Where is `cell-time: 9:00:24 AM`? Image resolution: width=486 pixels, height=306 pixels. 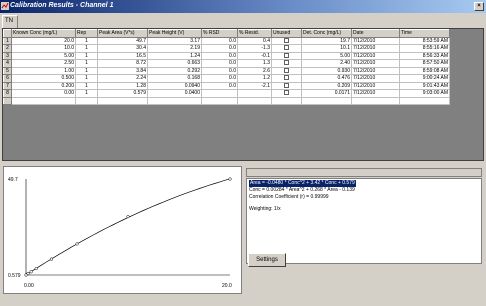
cell-time: 9:00:24 AM is located at coordinates (424, 78).